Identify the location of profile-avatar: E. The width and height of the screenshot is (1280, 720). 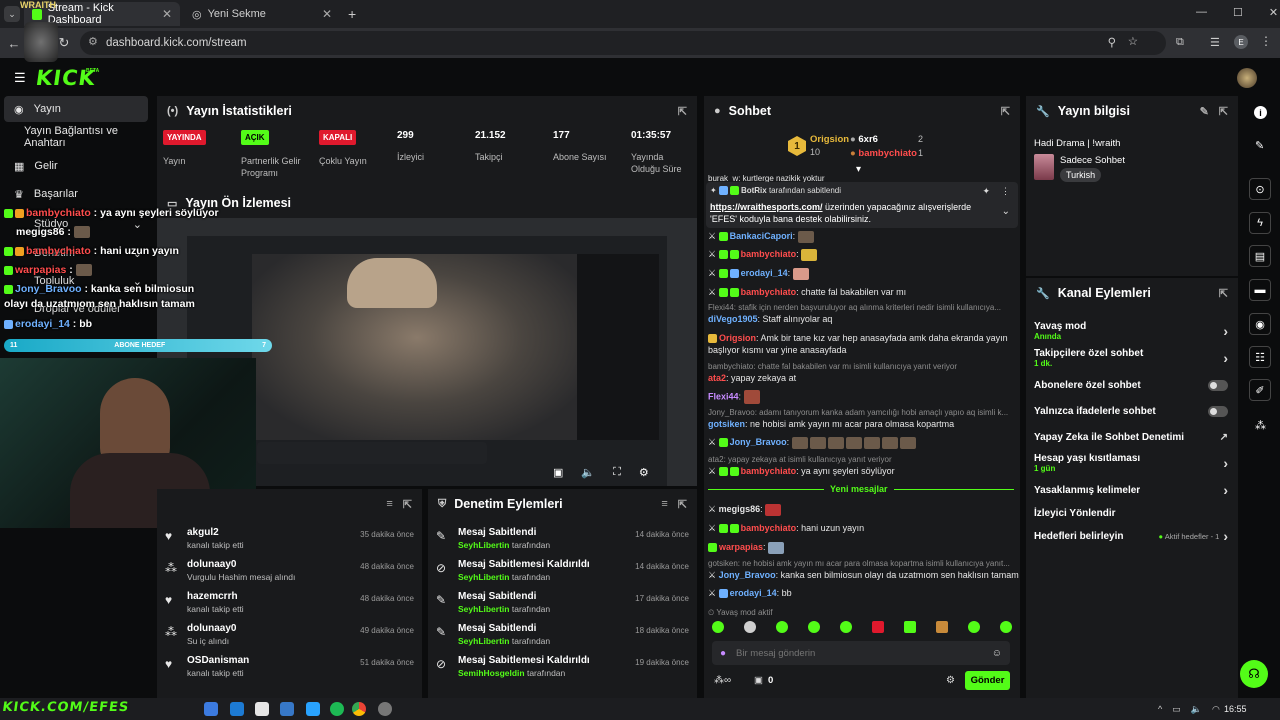
(1241, 42).